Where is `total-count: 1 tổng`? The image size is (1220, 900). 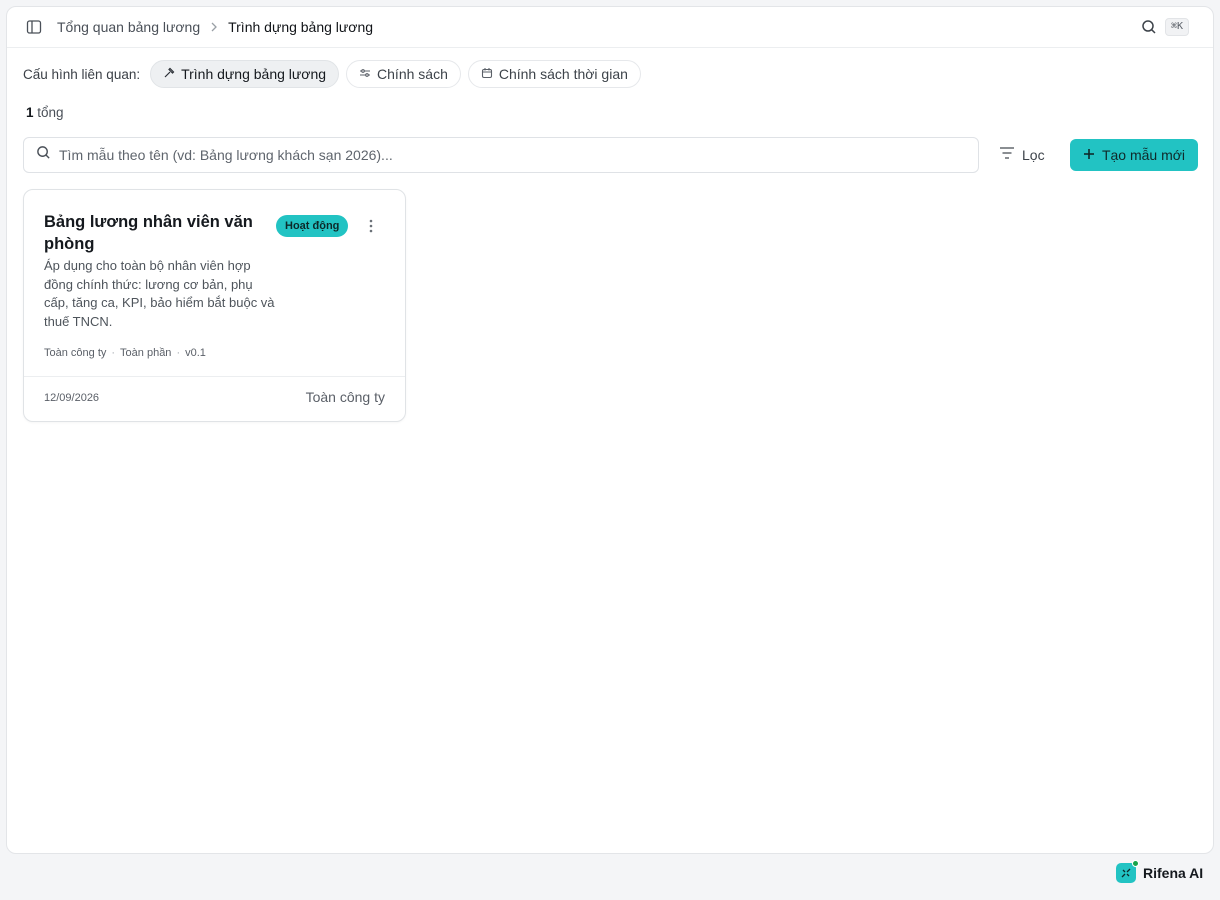 total-count: 1 tổng is located at coordinates (45, 112).